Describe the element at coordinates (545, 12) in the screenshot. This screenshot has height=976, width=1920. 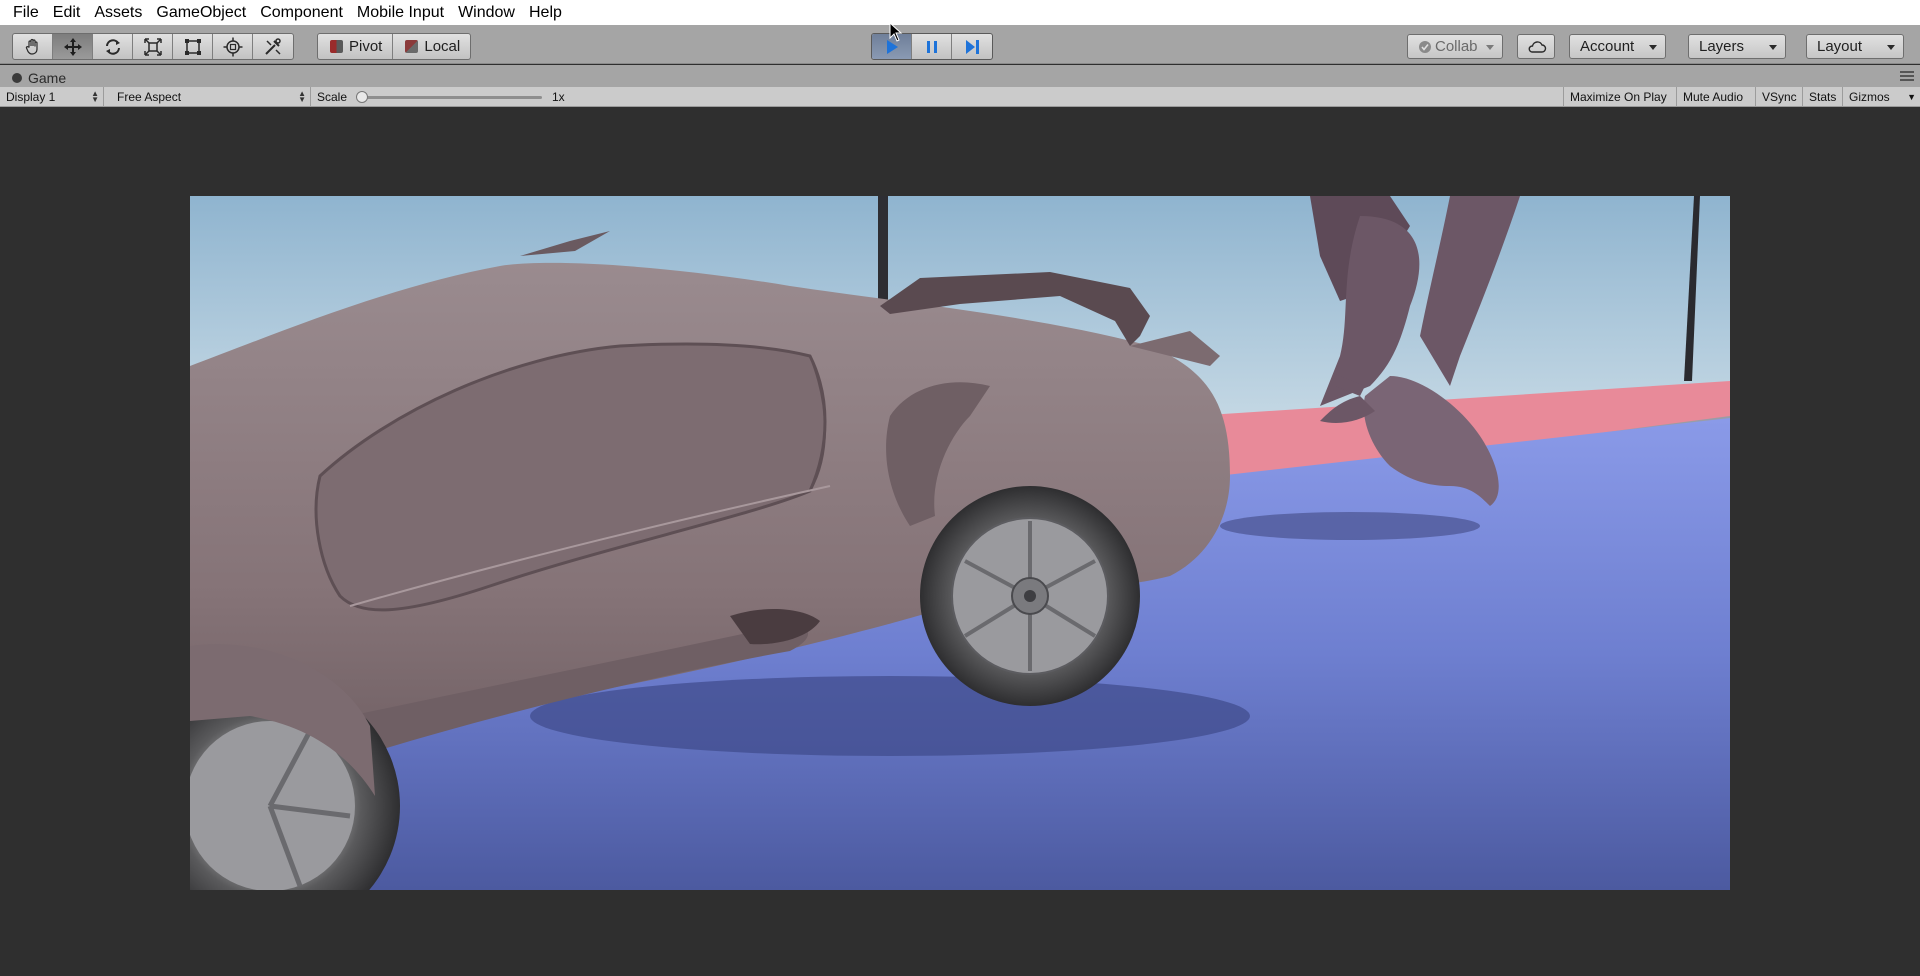
I see `menu-help: Help` at that location.